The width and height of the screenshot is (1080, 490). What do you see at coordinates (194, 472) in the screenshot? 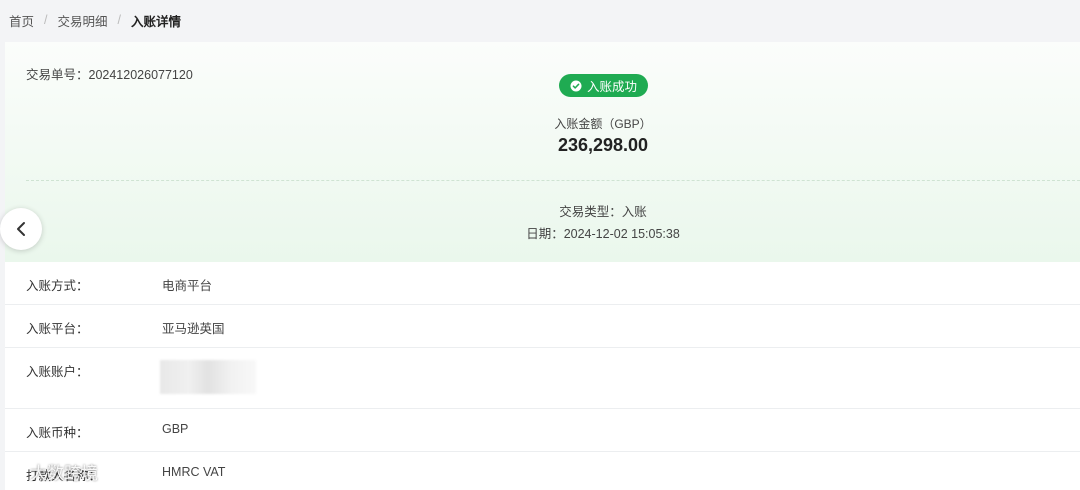
I see `detail-value: HMRC VAT` at bounding box center [194, 472].